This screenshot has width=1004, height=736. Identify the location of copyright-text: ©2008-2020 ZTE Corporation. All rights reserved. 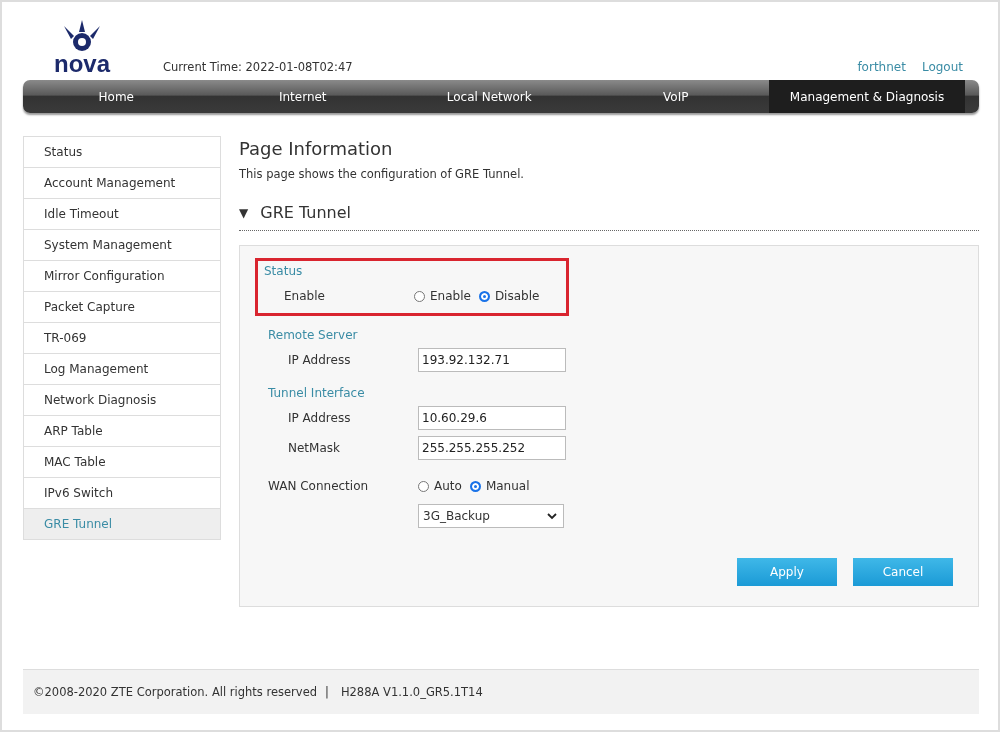
(175, 692).